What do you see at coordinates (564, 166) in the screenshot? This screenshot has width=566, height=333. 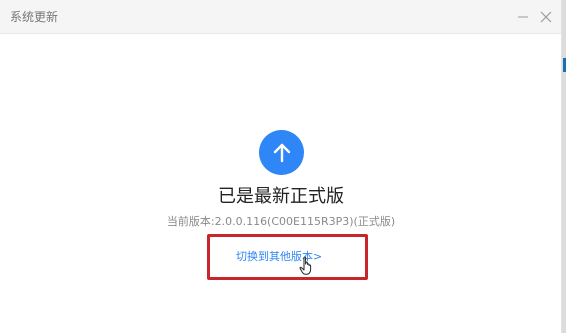 I see `window-edge` at bounding box center [564, 166].